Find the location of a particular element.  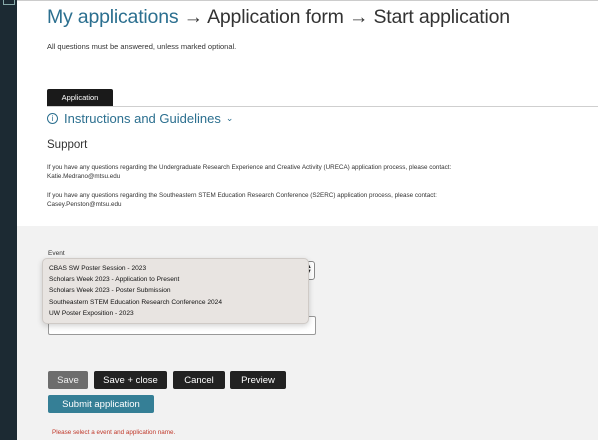

tab-divider is located at coordinates (322, 106).